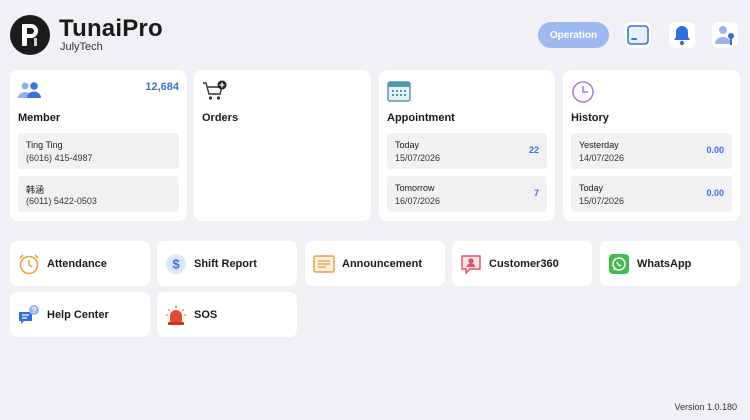 The image size is (750, 420). I want to click on sos-label: SOS, so click(206, 315).